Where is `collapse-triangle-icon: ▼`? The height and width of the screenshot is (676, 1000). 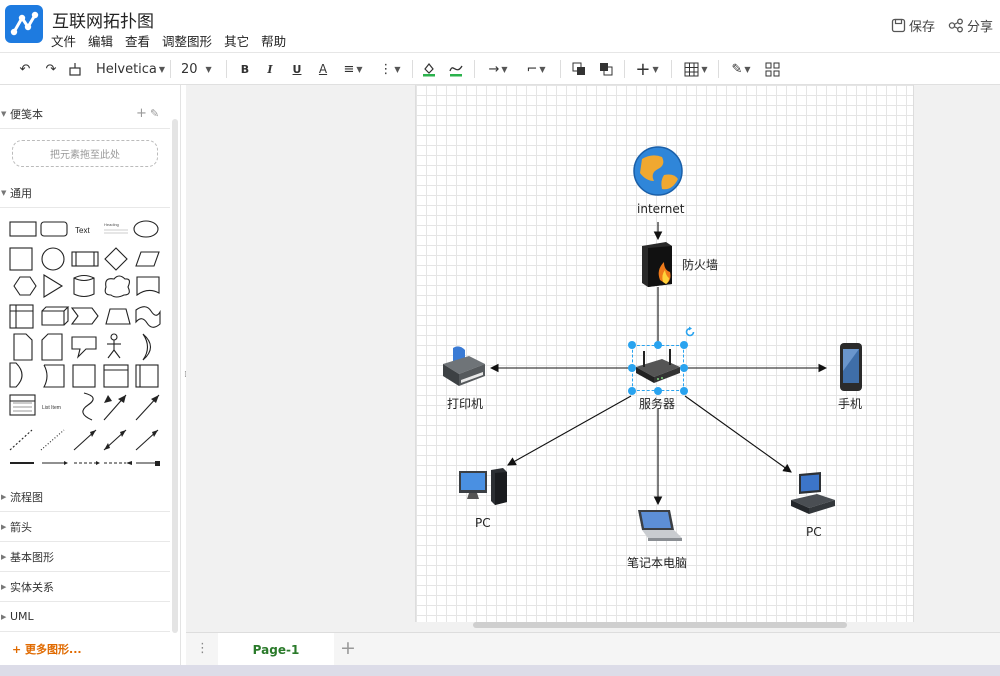
collapse-triangle-icon: ▼ is located at coordinates (4, 113).